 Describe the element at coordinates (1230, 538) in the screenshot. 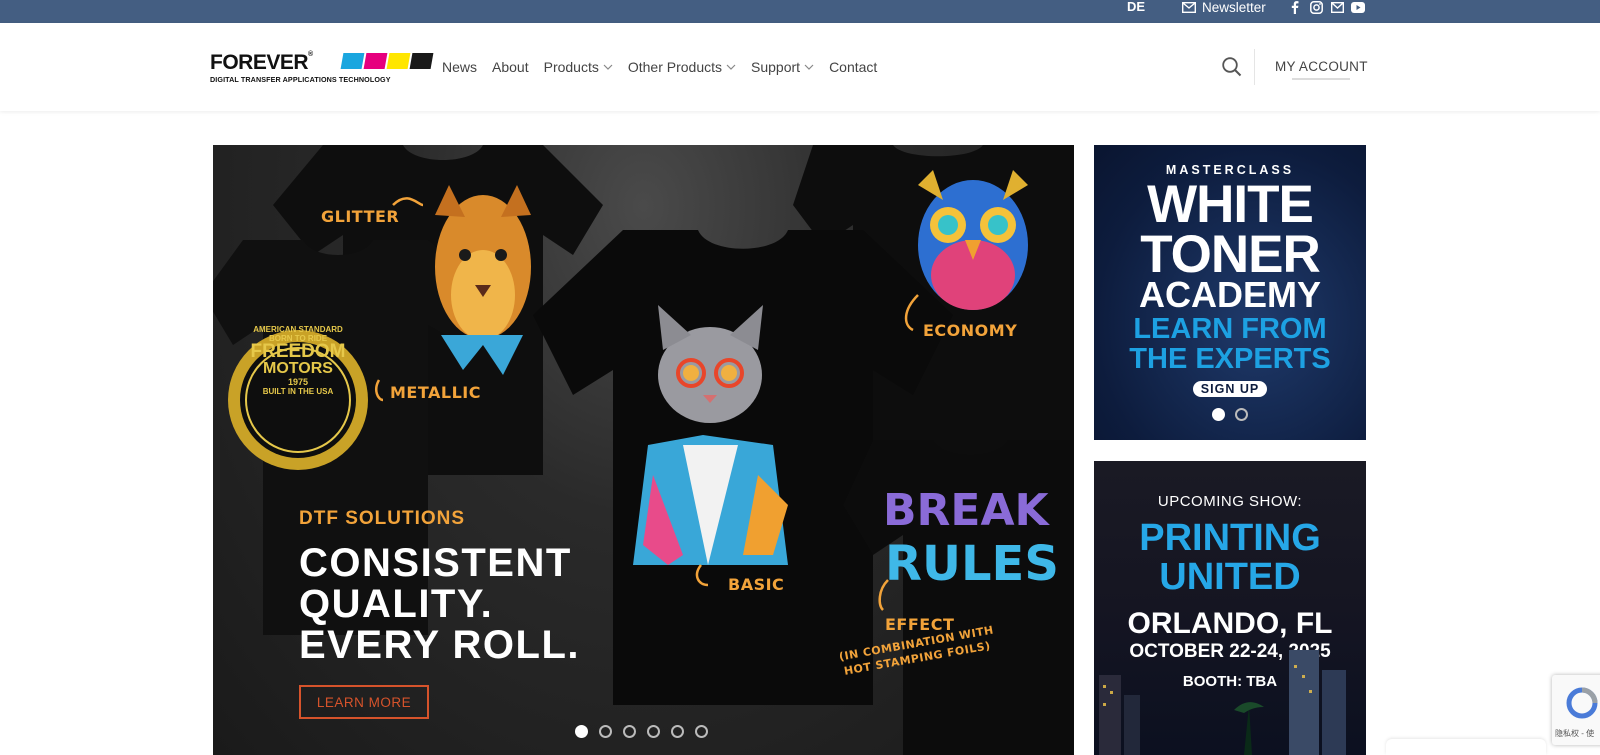

I see `printing-title: PRINTING` at that location.